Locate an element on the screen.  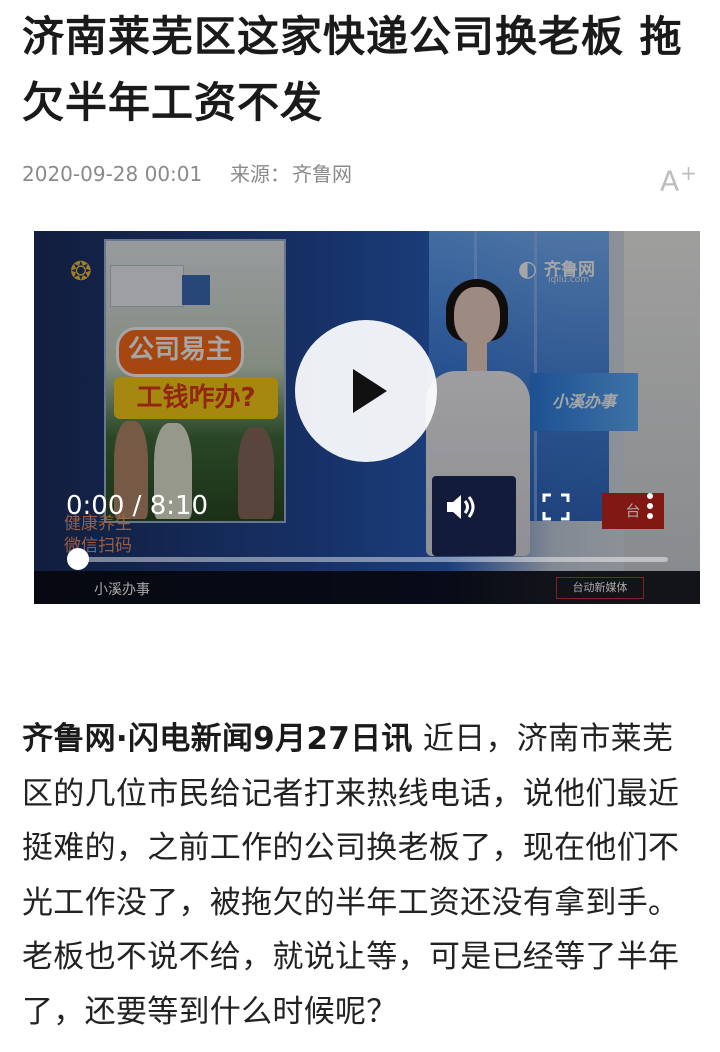
current-time: 0:00 is located at coordinates (95, 506).